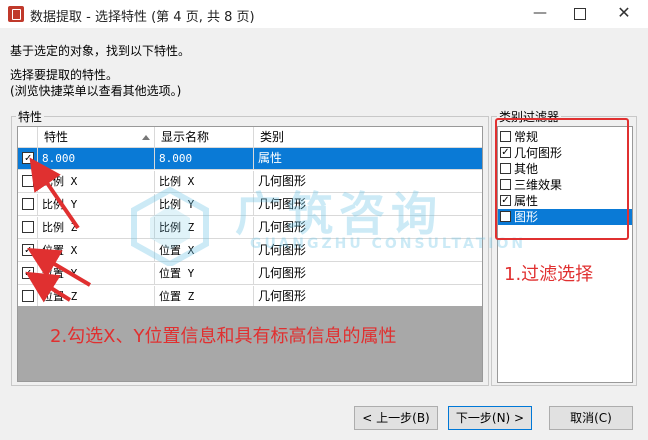 The width and height of the screenshot is (648, 440). I want to click on next-button: 下一步(N) >, so click(490, 418).